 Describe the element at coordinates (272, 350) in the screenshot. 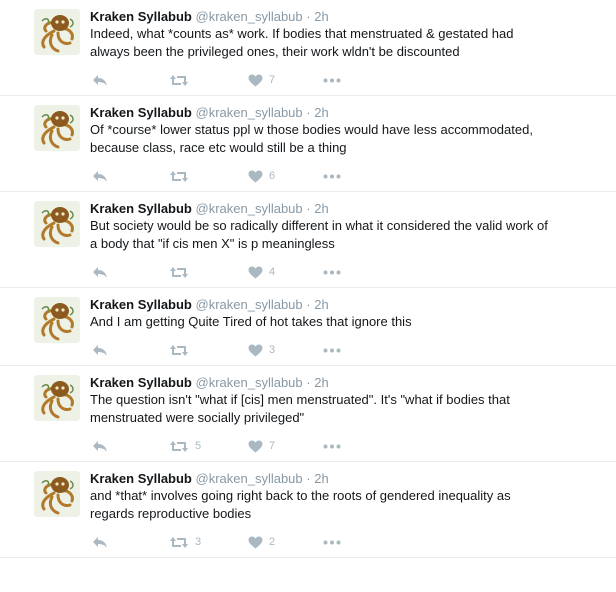

I see `like-count: 3` at that location.